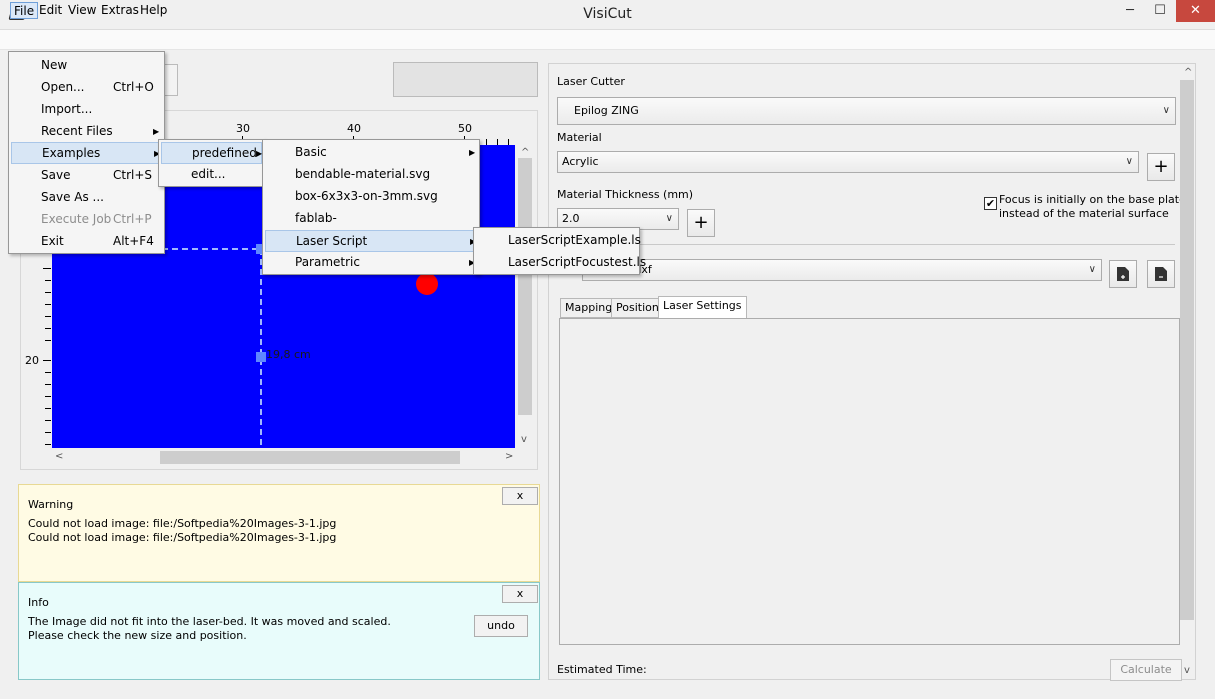 The height and width of the screenshot is (699, 1215). Describe the element at coordinates (310, 457) in the screenshot. I see `preview-horizontal-scrollbar-thumb` at that location.